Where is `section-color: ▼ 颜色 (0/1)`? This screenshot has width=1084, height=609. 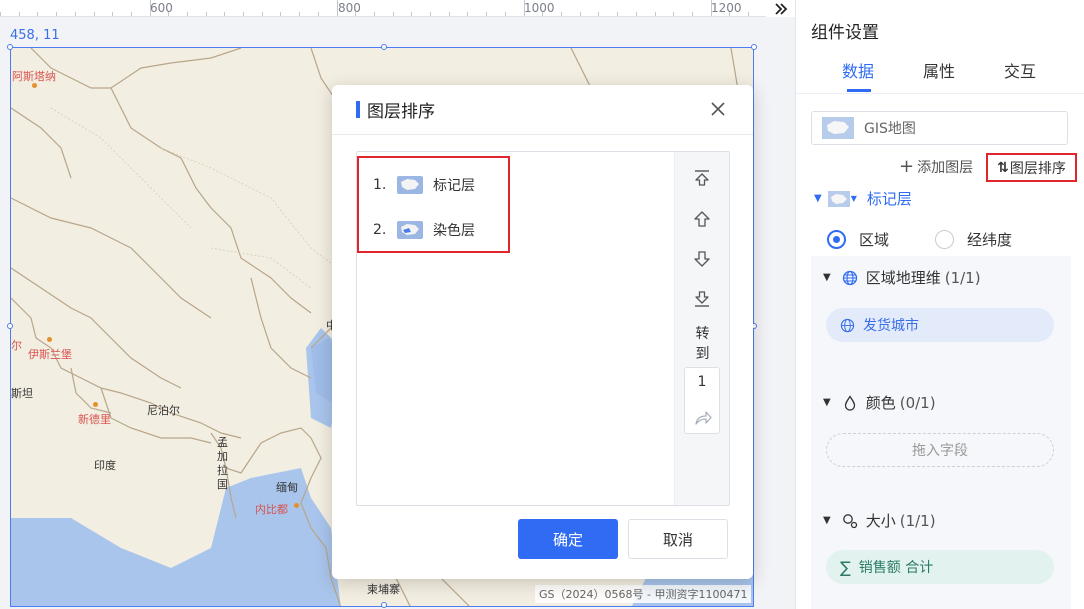
section-color: ▼ 颜色 (0/1) is located at coordinates (879, 402).